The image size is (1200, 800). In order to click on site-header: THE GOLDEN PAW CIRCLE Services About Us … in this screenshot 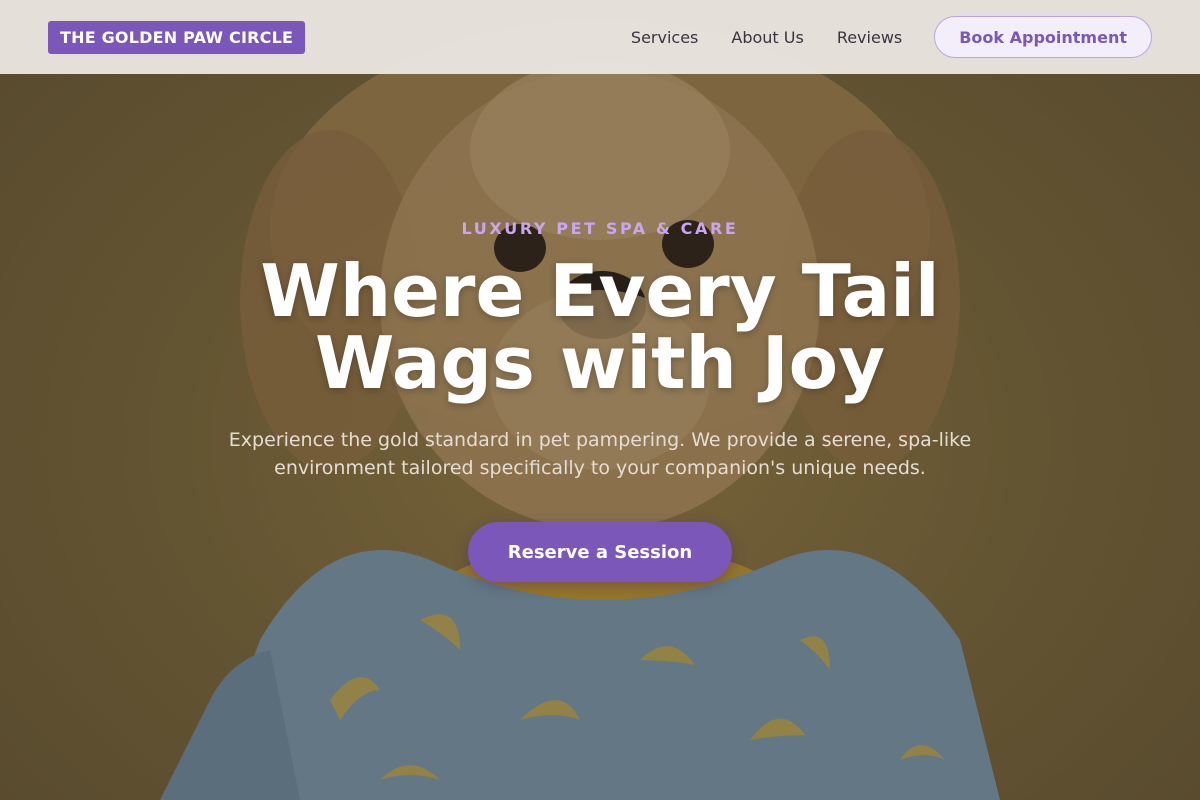, I will do `click(600, 37)`.